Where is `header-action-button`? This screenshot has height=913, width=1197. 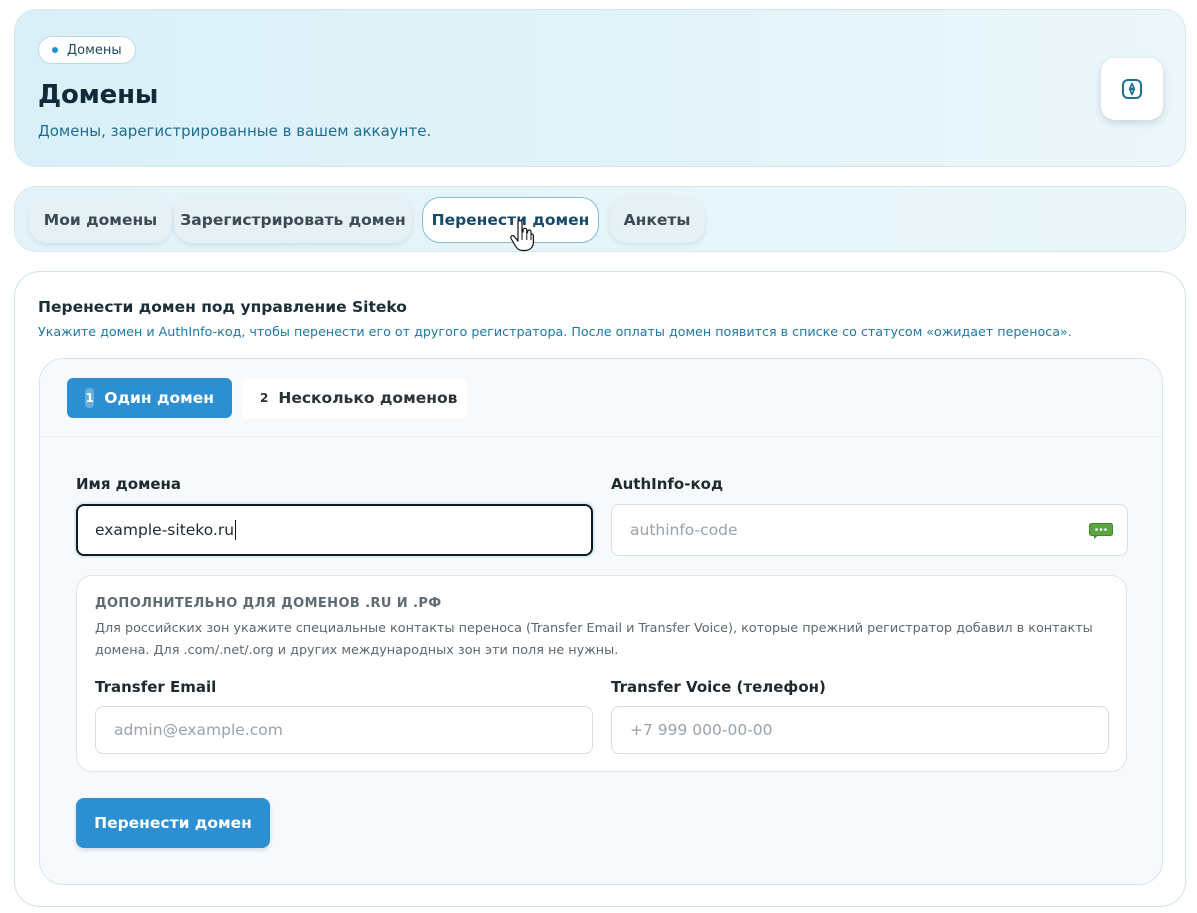
header-action-button is located at coordinates (1132, 89).